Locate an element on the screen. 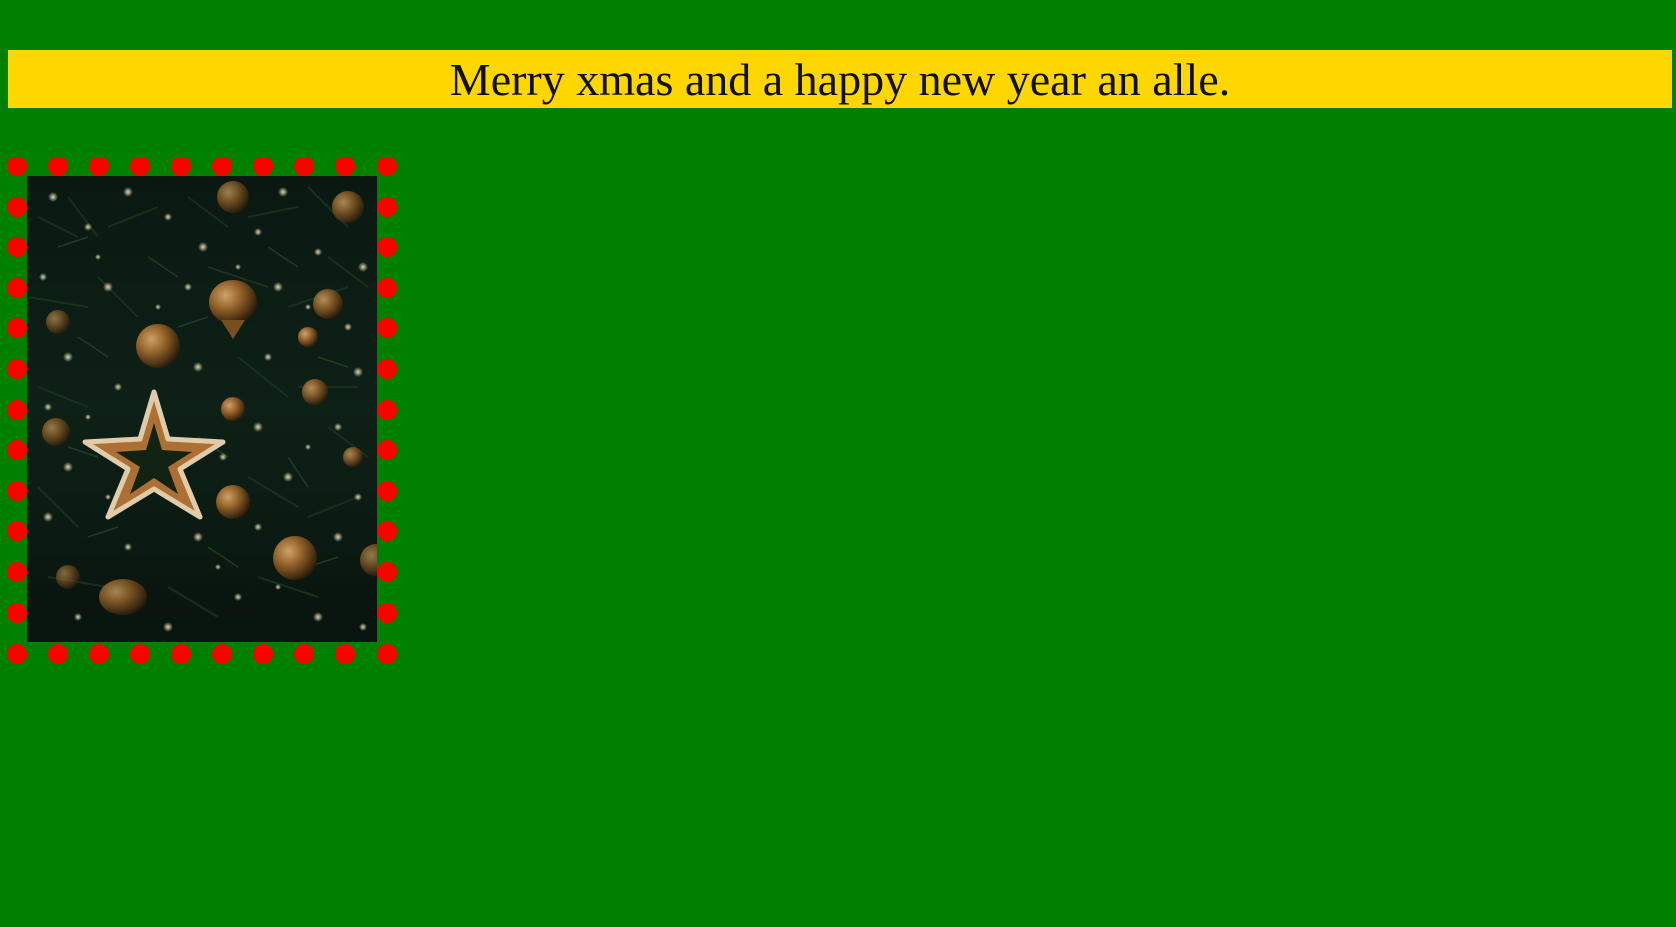  greeting-banner: Merry xmas and a happy new year an alle. is located at coordinates (840, 79).